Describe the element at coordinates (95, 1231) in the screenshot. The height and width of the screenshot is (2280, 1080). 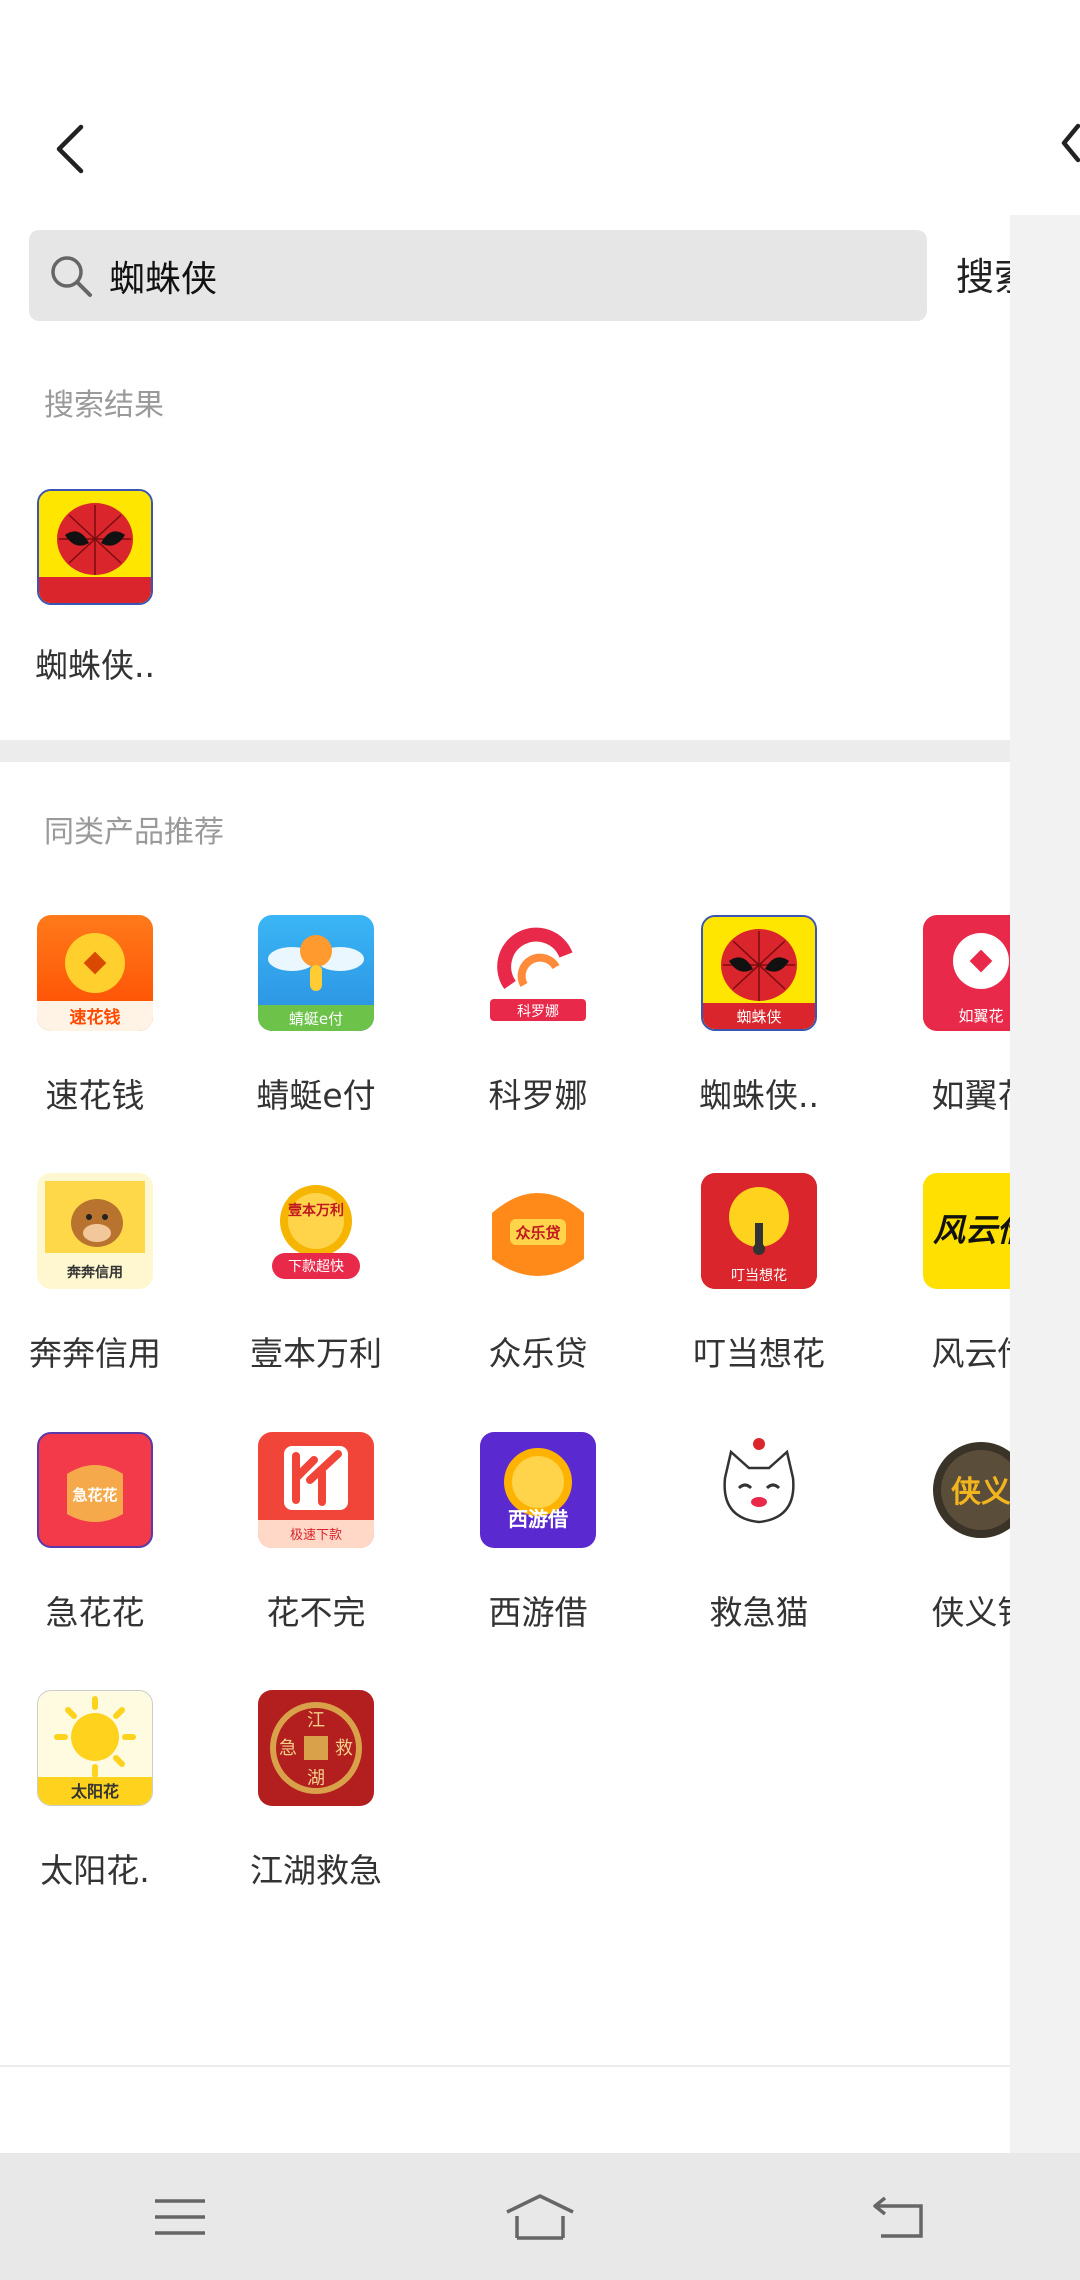
I see `benben-app-icon: 奔奔信用` at that location.